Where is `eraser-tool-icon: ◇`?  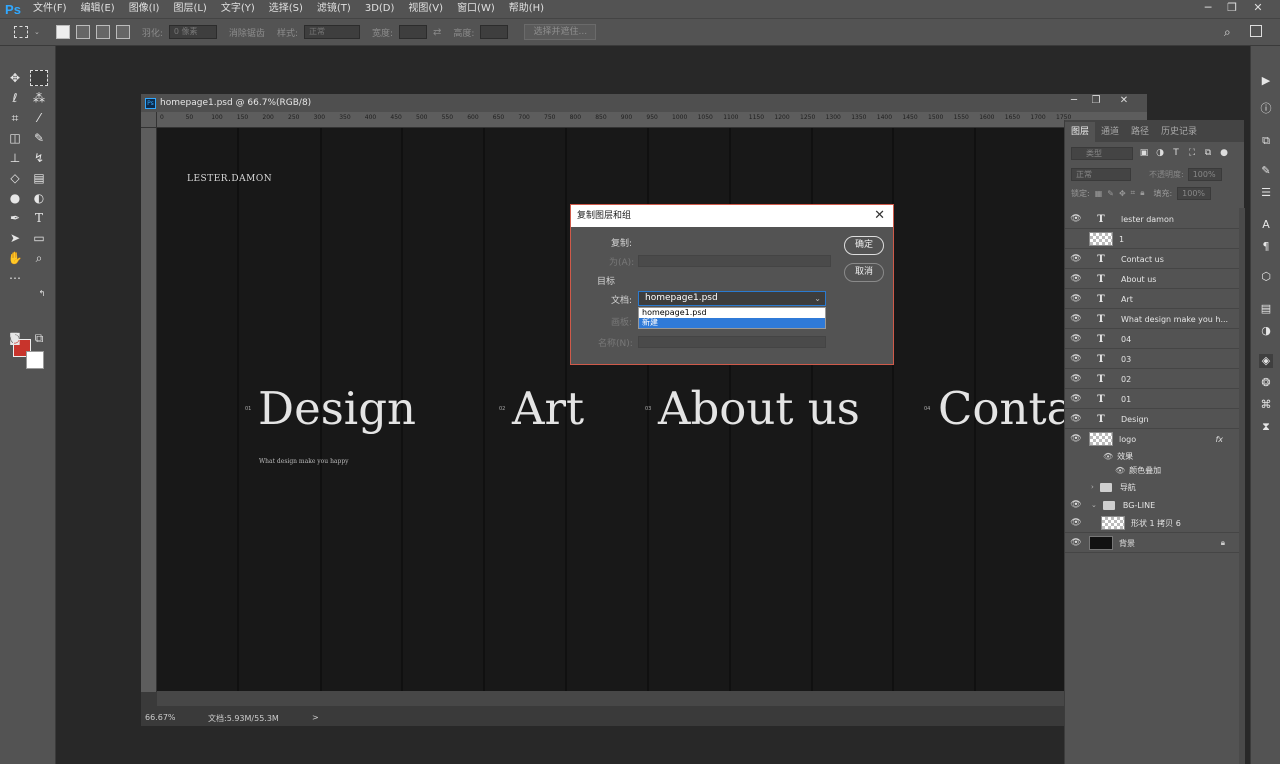
eraser-tool-icon: ◇ is located at coordinates (15, 178).